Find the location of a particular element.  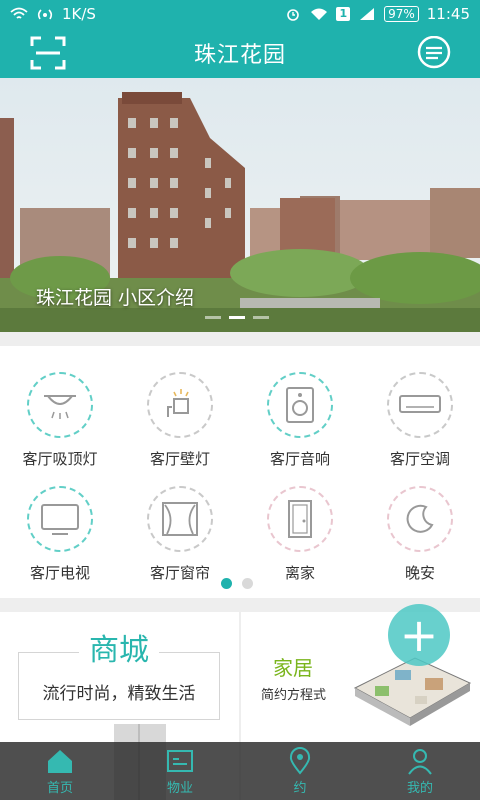

moon-icon is located at coordinates (420, 518).